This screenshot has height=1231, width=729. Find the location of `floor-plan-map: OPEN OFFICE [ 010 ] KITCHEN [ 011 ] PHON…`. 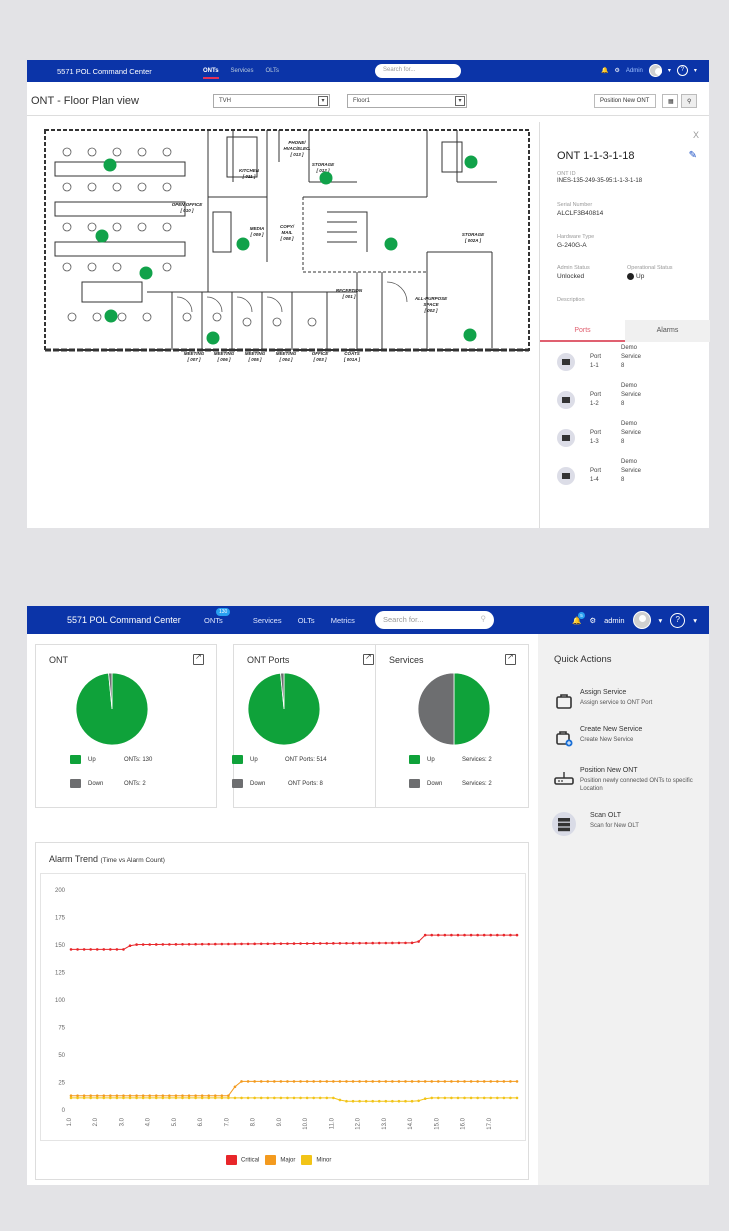

floor-plan-map: OPEN OFFICE [ 010 ] KITCHEN [ 011 ] PHON… is located at coordinates (282, 242).